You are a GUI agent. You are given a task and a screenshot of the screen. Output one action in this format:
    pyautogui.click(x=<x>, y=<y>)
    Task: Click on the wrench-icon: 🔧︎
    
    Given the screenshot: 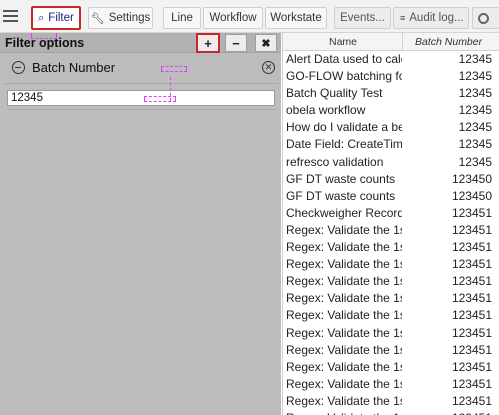 What is the action you would take?
    pyautogui.click(x=97, y=18)
    